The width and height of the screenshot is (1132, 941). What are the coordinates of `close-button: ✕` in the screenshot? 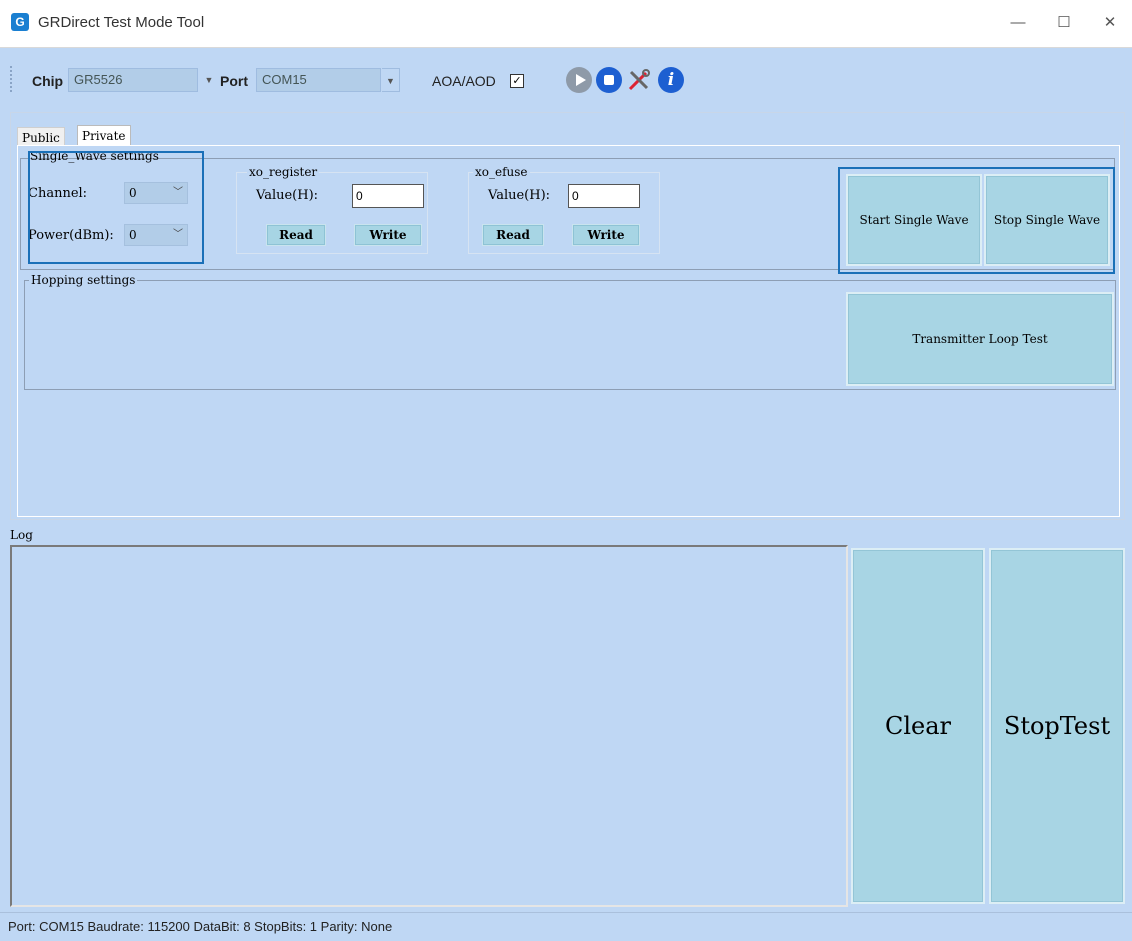 It's located at (1110, 23).